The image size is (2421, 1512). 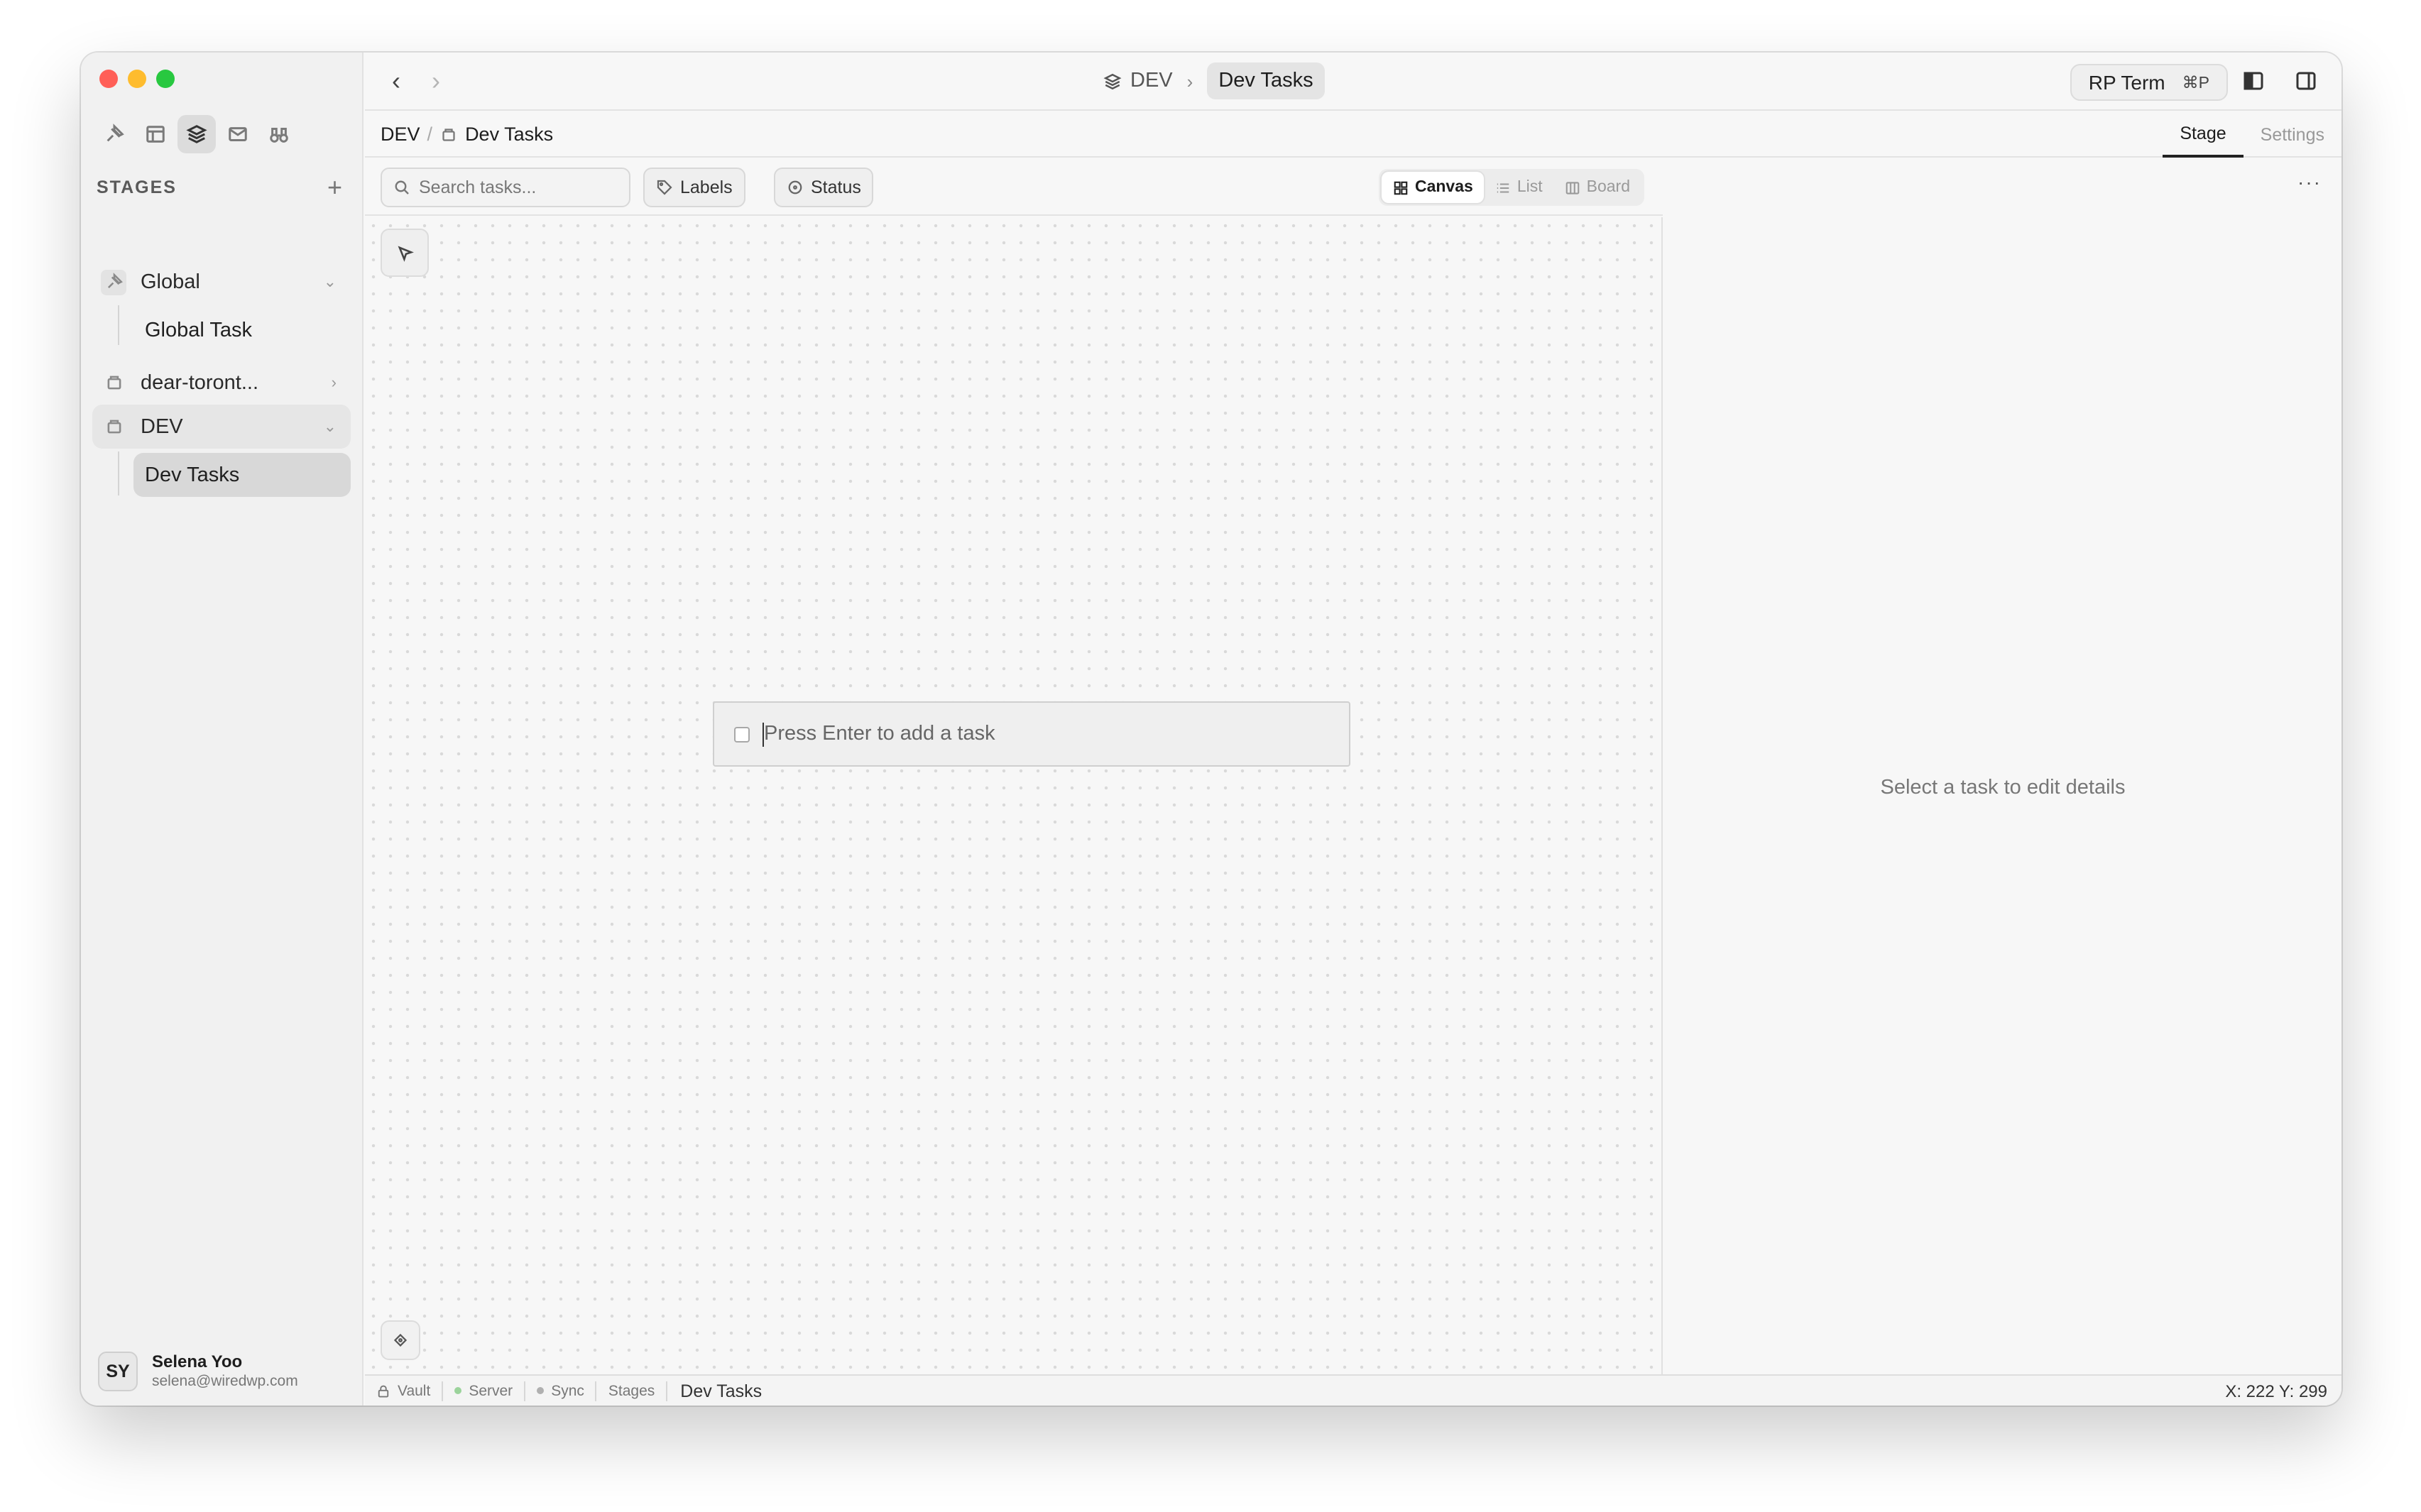 What do you see at coordinates (879, 734) in the screenshot?
I see `new-task-placeholder: Press Enter to add a task` at bounding box center [879, 734].